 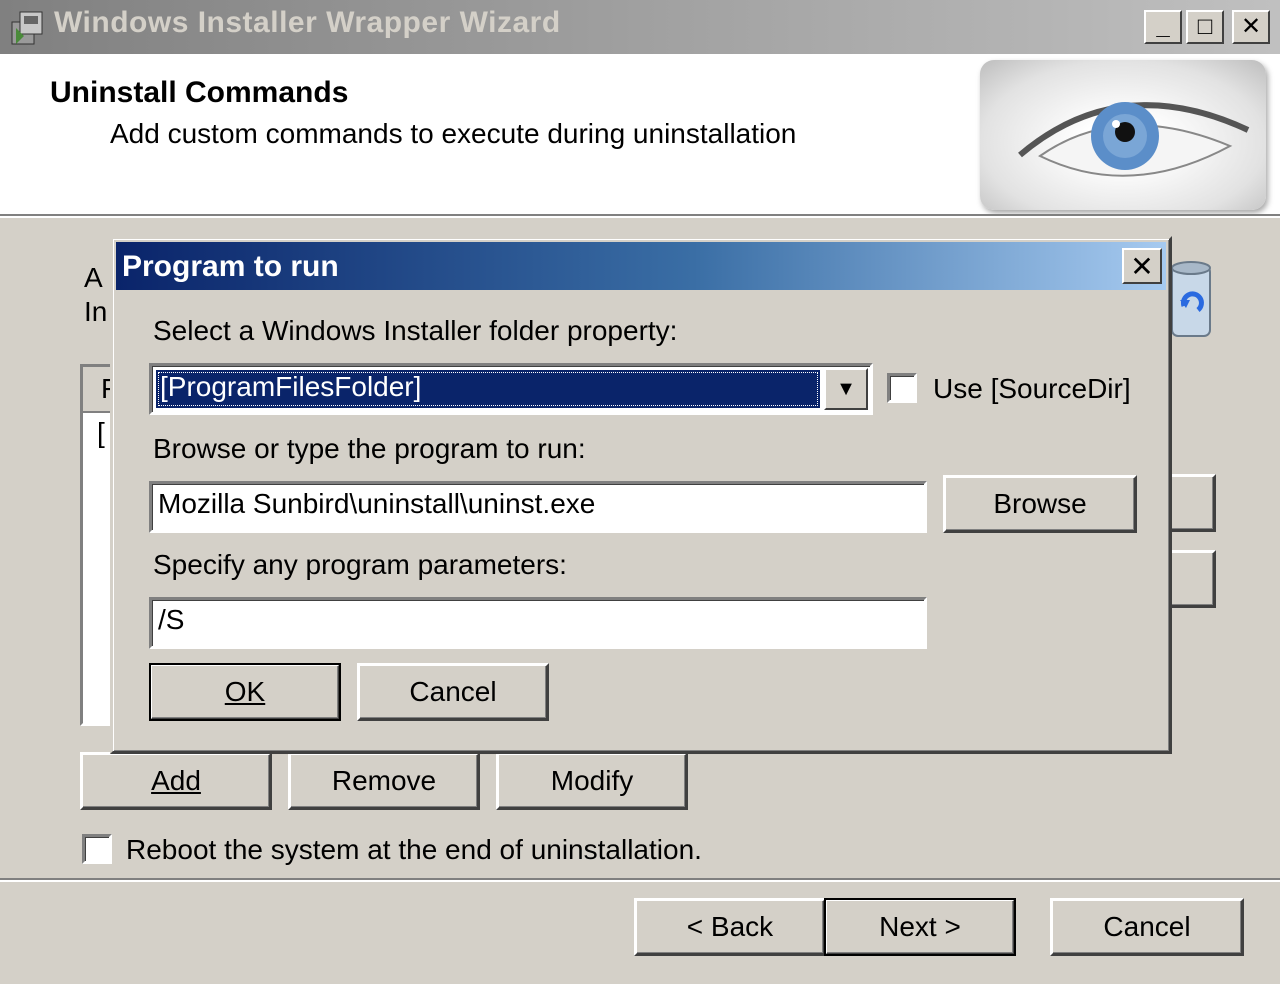 I want to click on browse-button: Browse, so click(x=1040, y=504).